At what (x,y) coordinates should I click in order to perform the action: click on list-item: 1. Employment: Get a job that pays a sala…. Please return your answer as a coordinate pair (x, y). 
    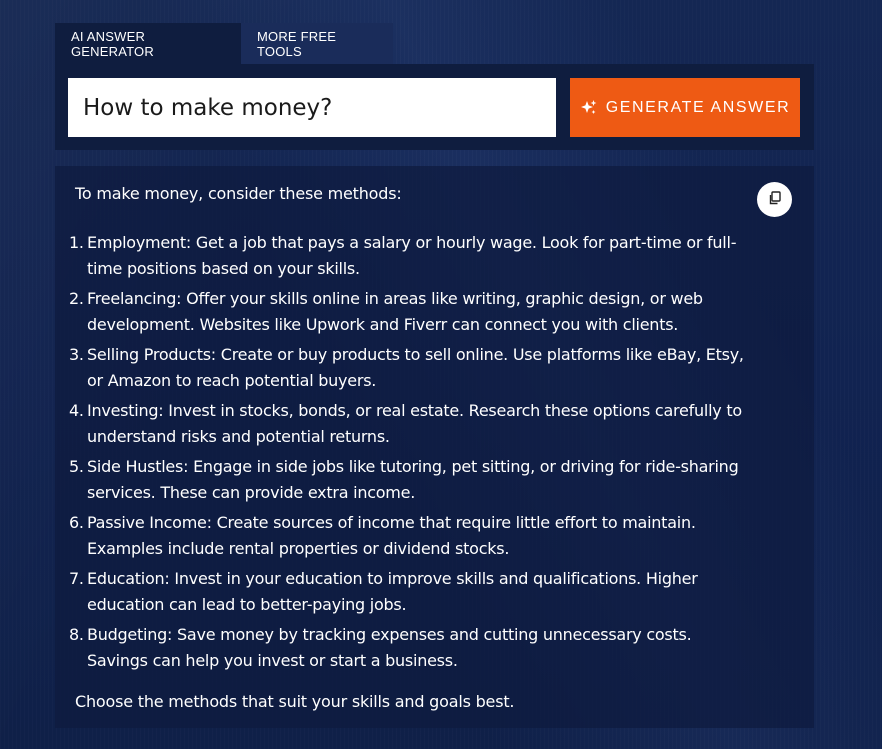
    Looking at the image, I should click on (412, 256).